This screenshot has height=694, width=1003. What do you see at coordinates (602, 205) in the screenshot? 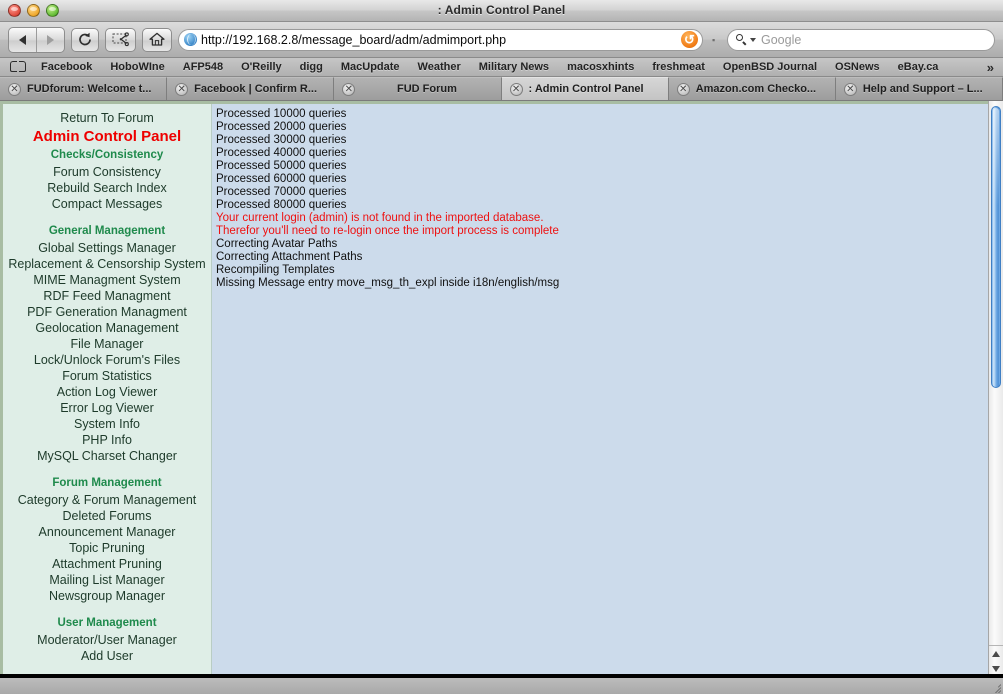
I see `log-line: Processed 80000 queries` at bounding box center [602, 205].